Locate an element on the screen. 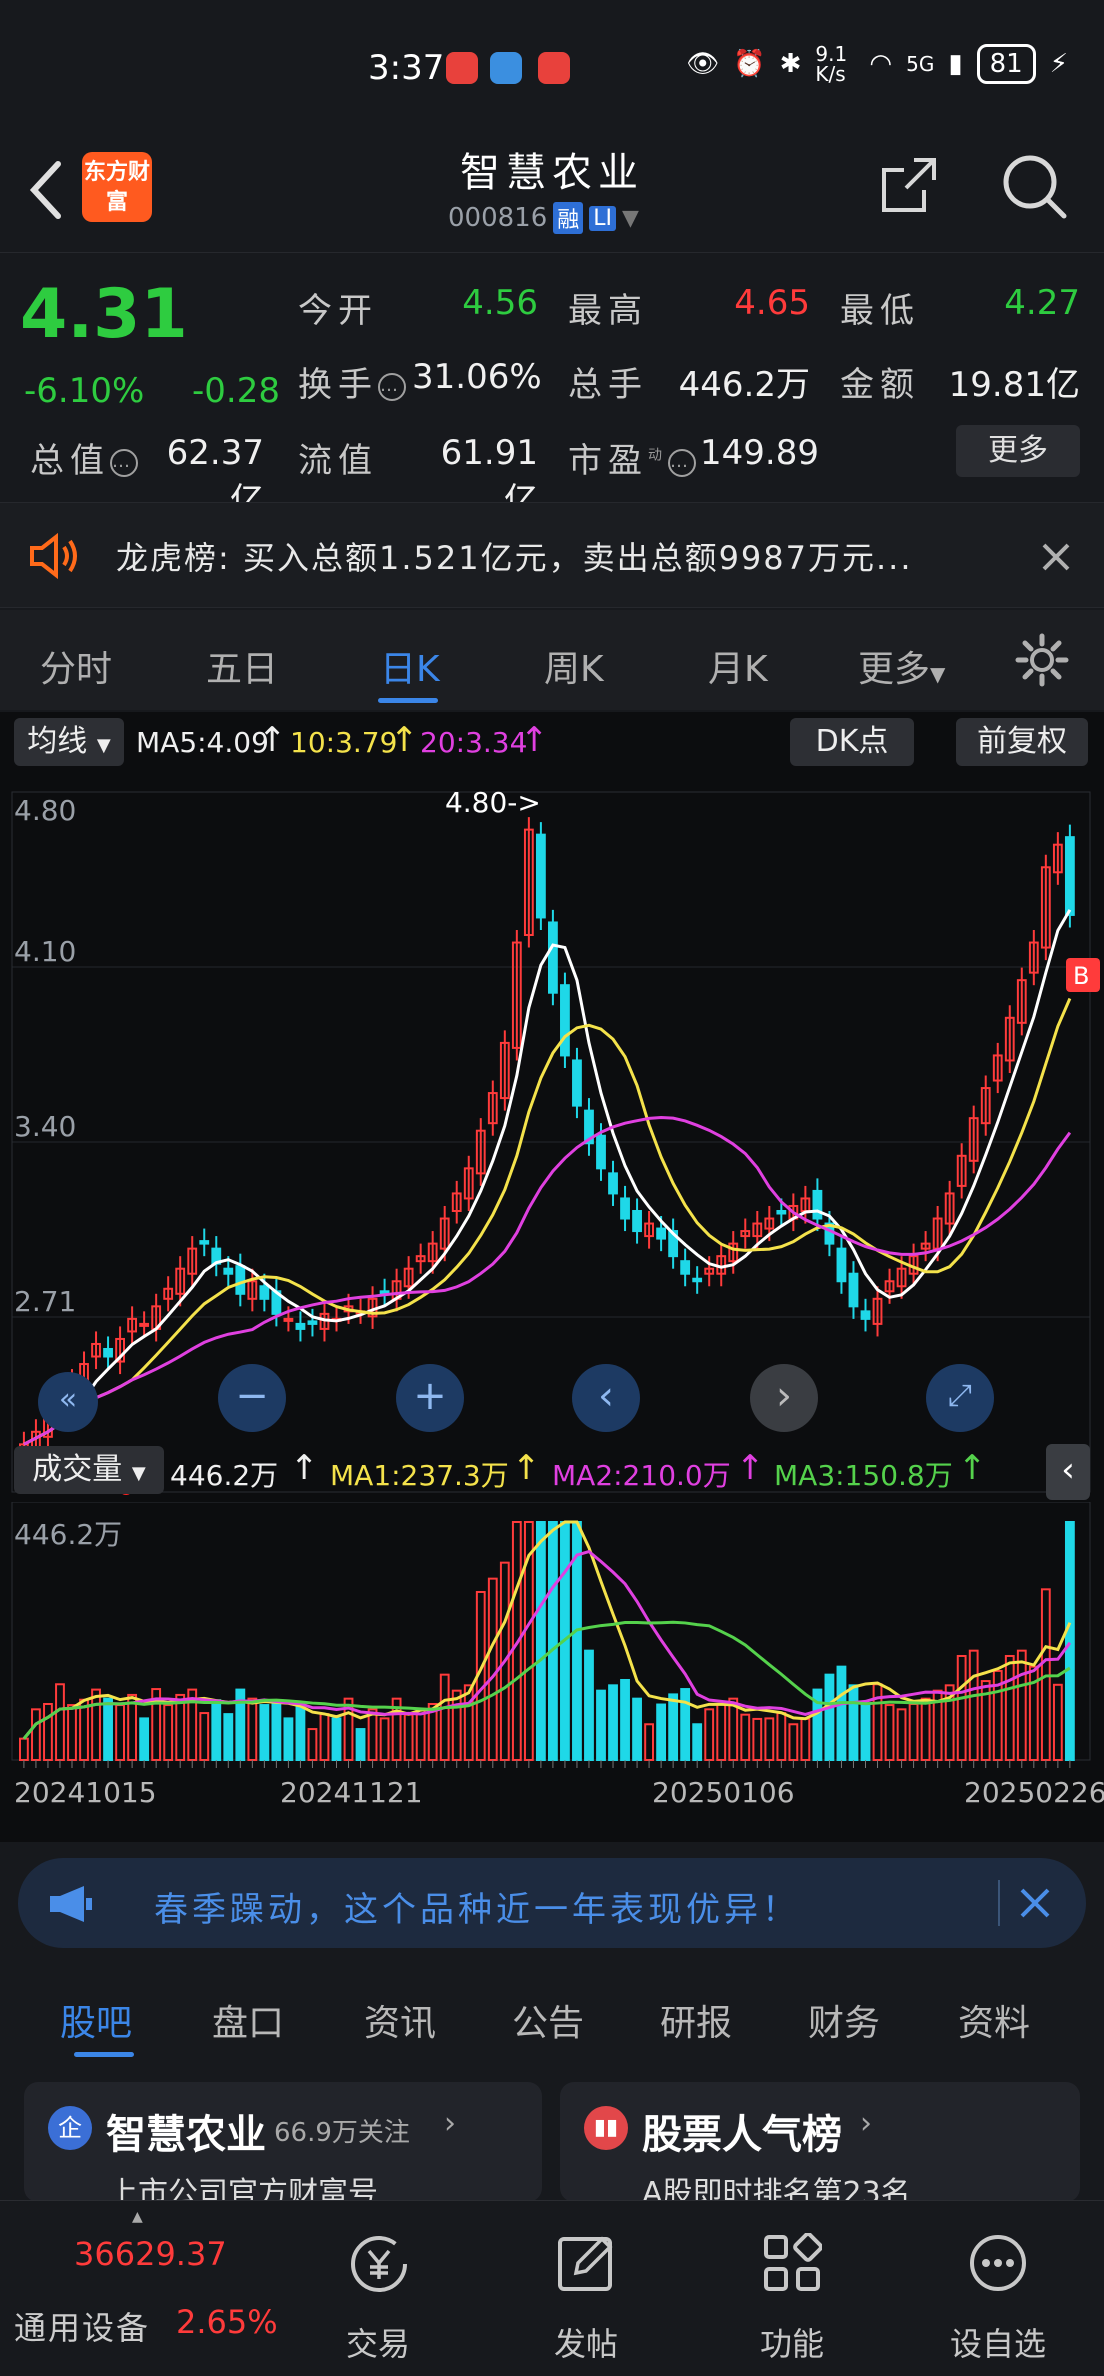 This screenshot has height=2376, width=1104. content-tabs: 股吧 盘口 资讯 公告 研报 财务 资料 is located at coordinates (552, 2016).